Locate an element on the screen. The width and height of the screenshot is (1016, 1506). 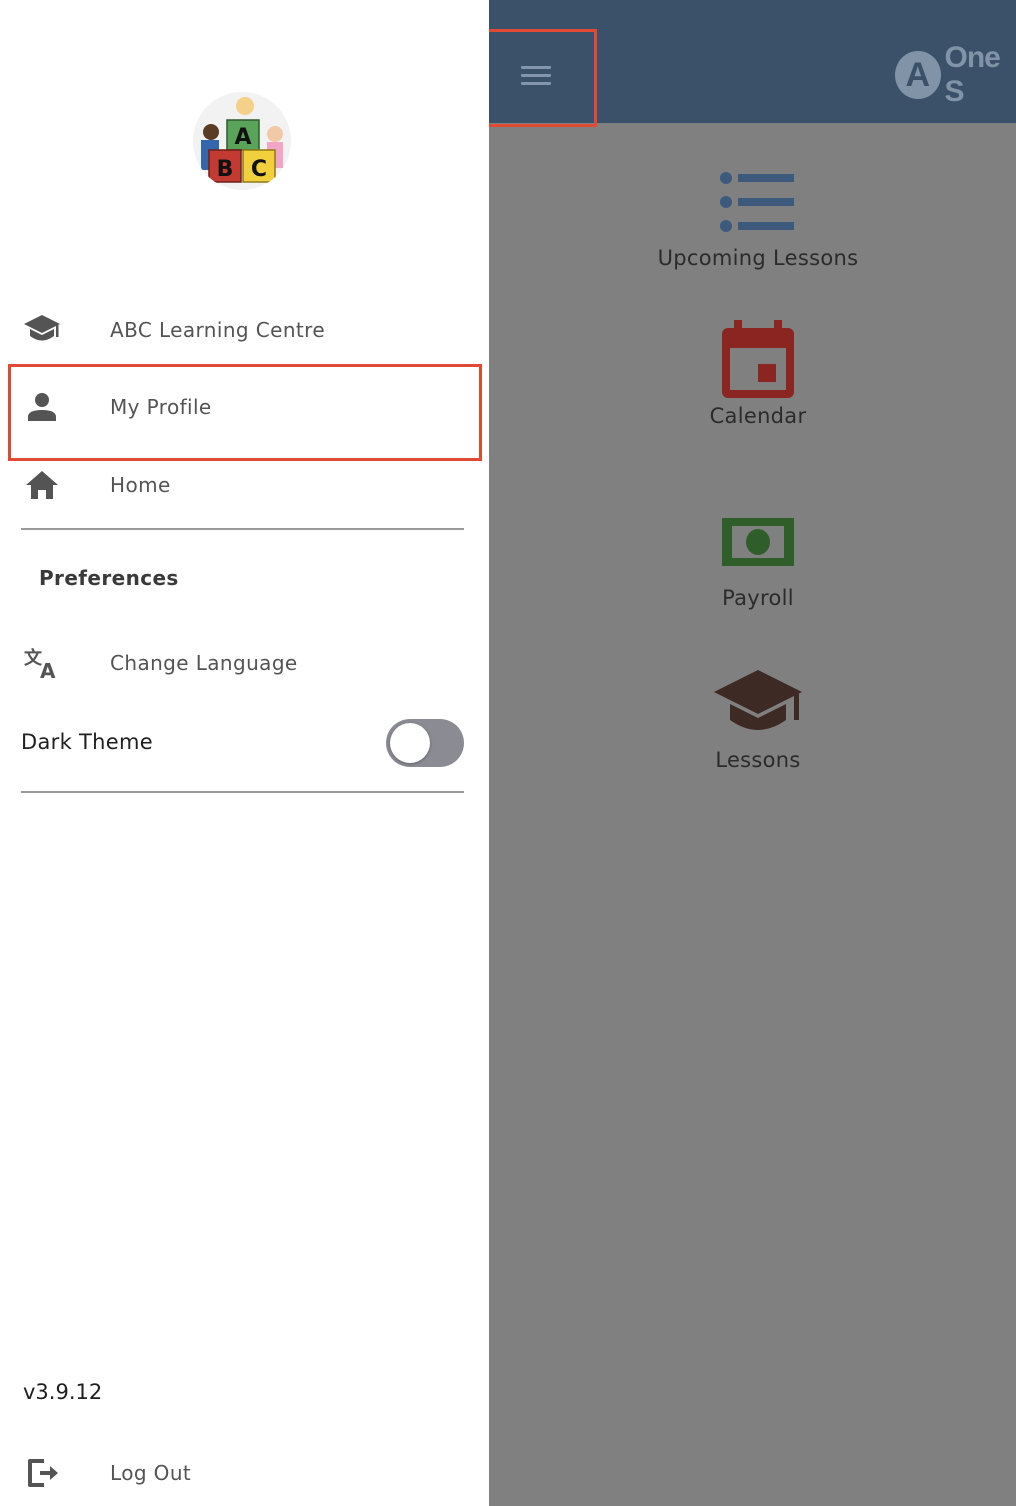
abc-blocks-logo: A B C is located at coordinates (242, 141).